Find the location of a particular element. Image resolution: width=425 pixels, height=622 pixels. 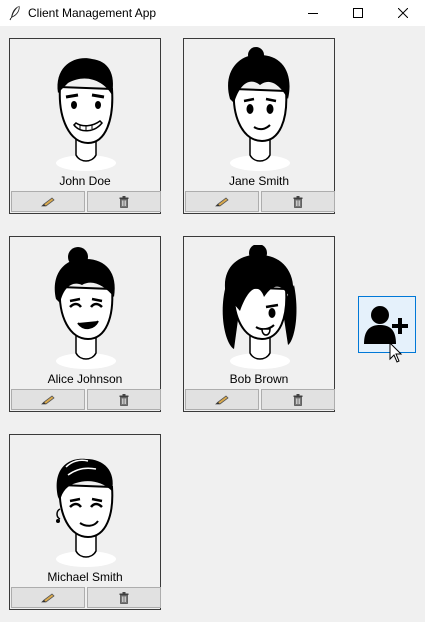

client-card: John Doe is located at coordinates (85, 126).